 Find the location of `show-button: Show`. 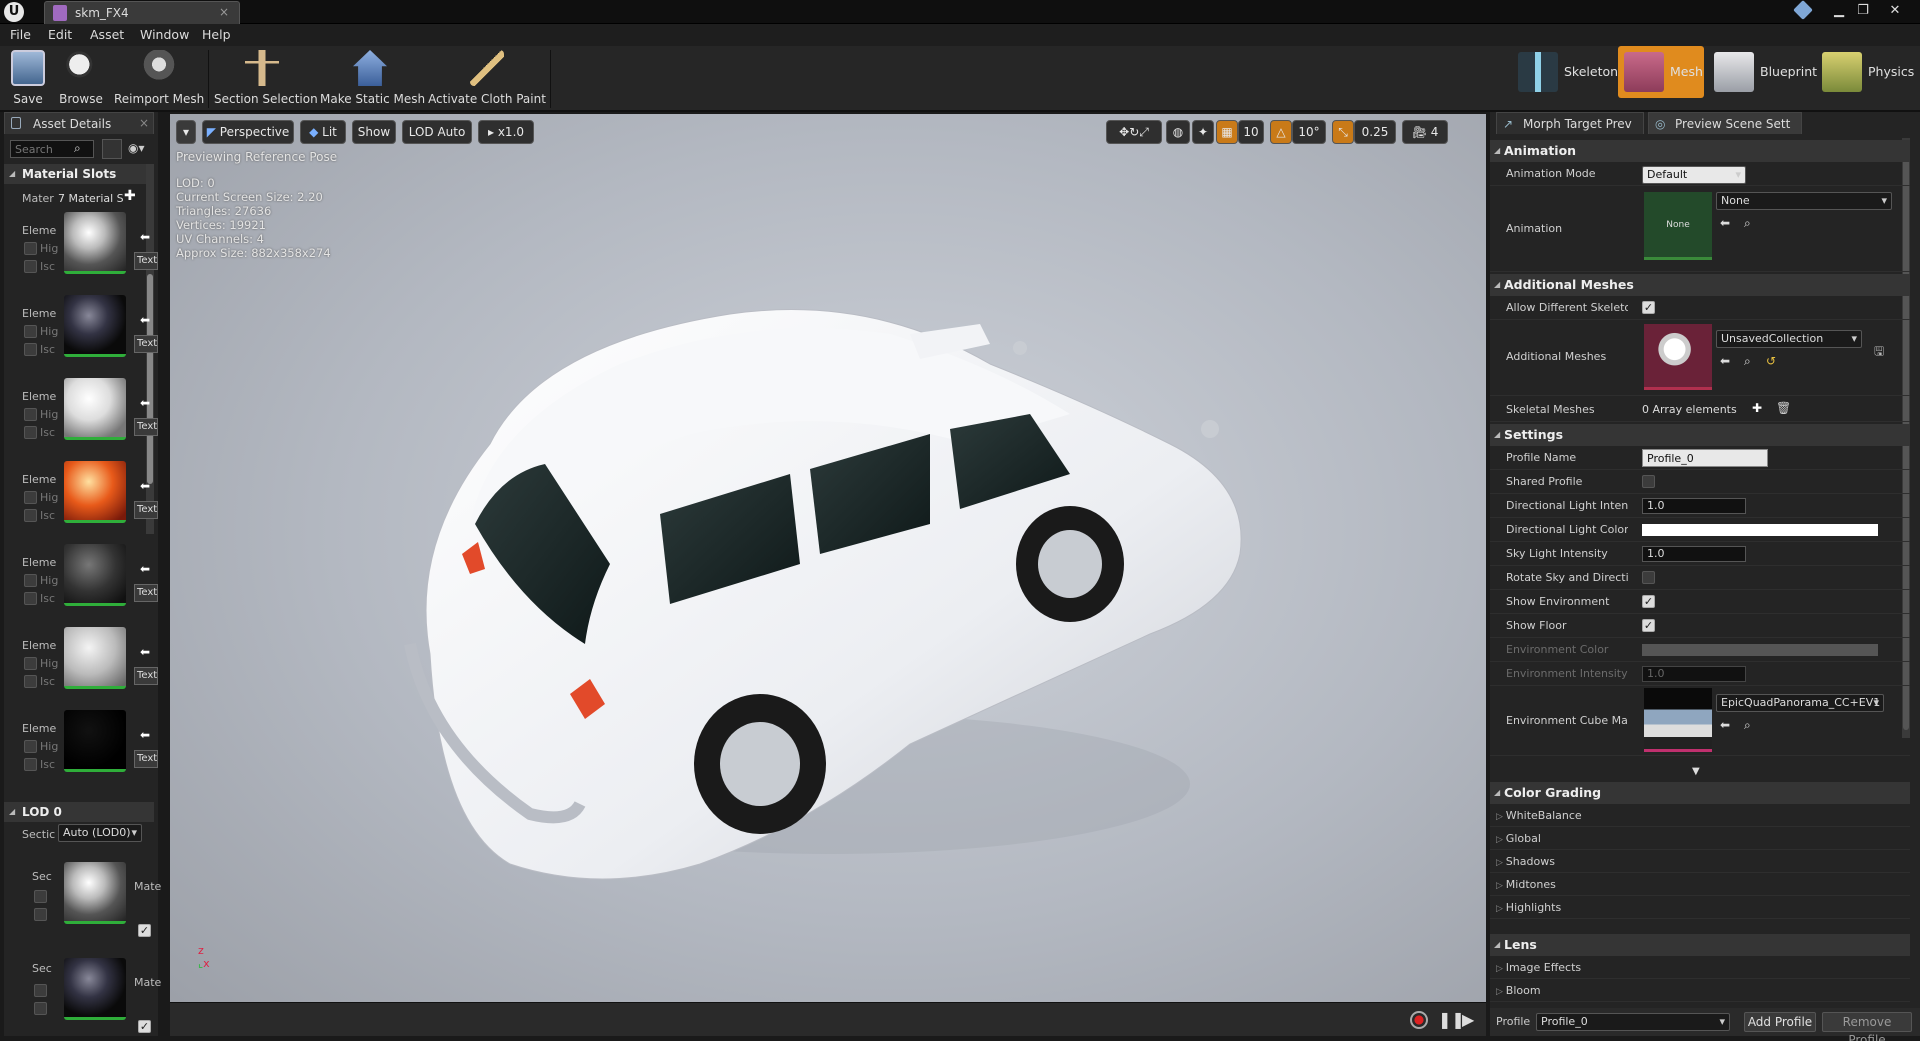

show-button: Show is located at coordinates (374, 132).